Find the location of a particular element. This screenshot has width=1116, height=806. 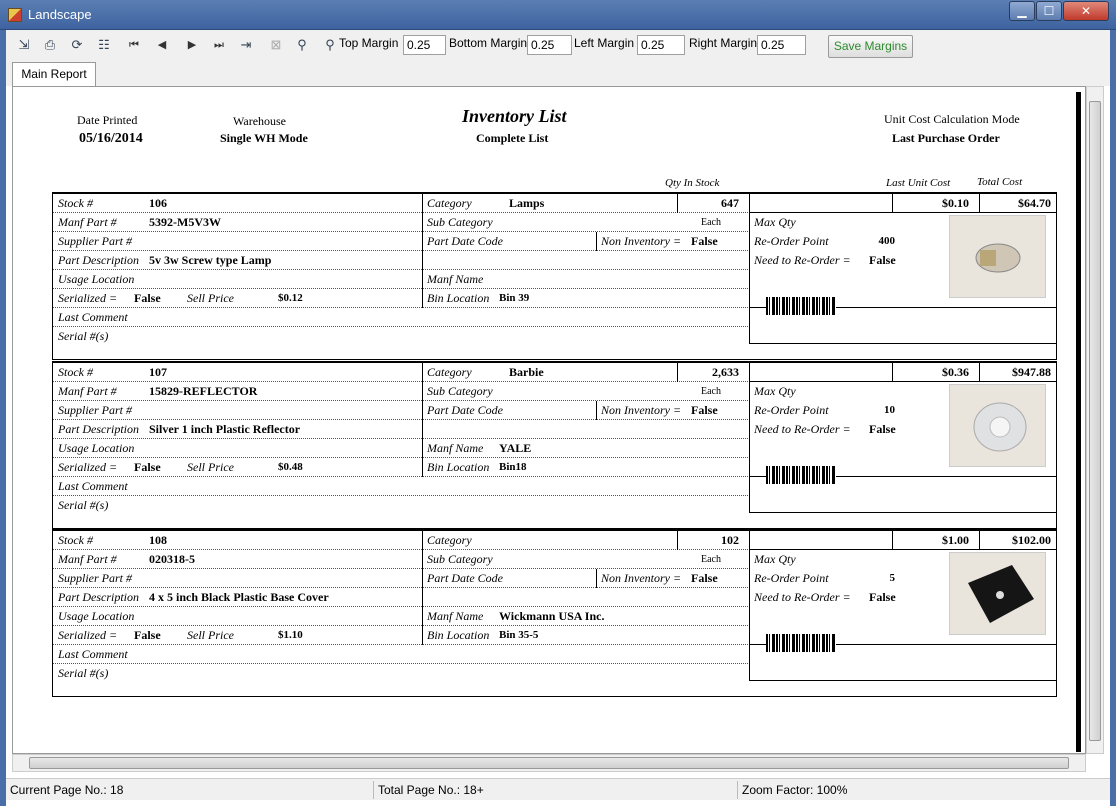

total-cost-value: $102.00 is located at coordinates (1031, 540).